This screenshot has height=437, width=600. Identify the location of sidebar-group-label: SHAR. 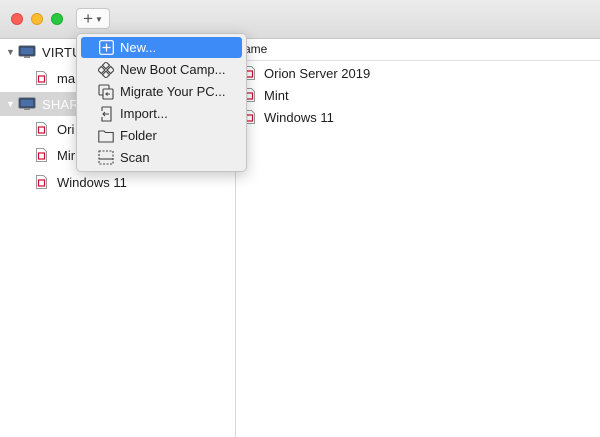
(60, 104).